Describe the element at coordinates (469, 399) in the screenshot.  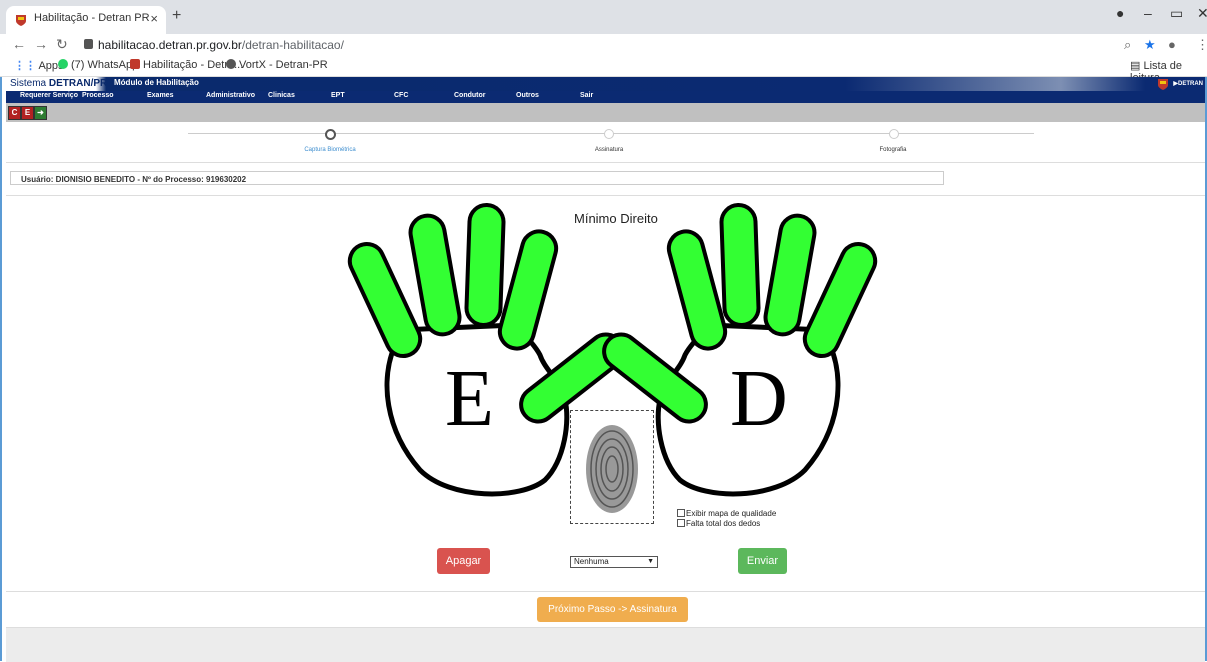
I see `left-hand-letter: E` at that location.